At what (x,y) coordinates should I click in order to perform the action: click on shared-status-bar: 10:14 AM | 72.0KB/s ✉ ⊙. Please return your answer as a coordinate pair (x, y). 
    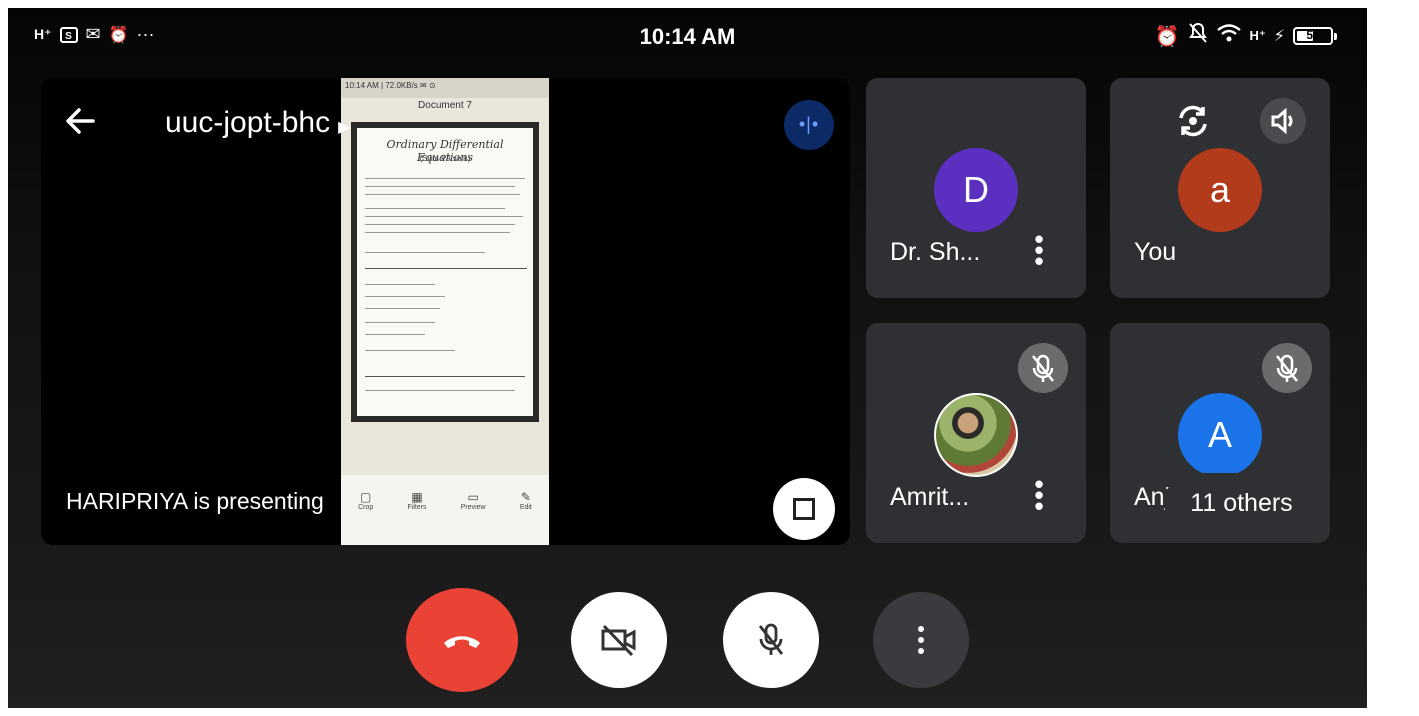
    Looking at the image, I should click on (445, 88).